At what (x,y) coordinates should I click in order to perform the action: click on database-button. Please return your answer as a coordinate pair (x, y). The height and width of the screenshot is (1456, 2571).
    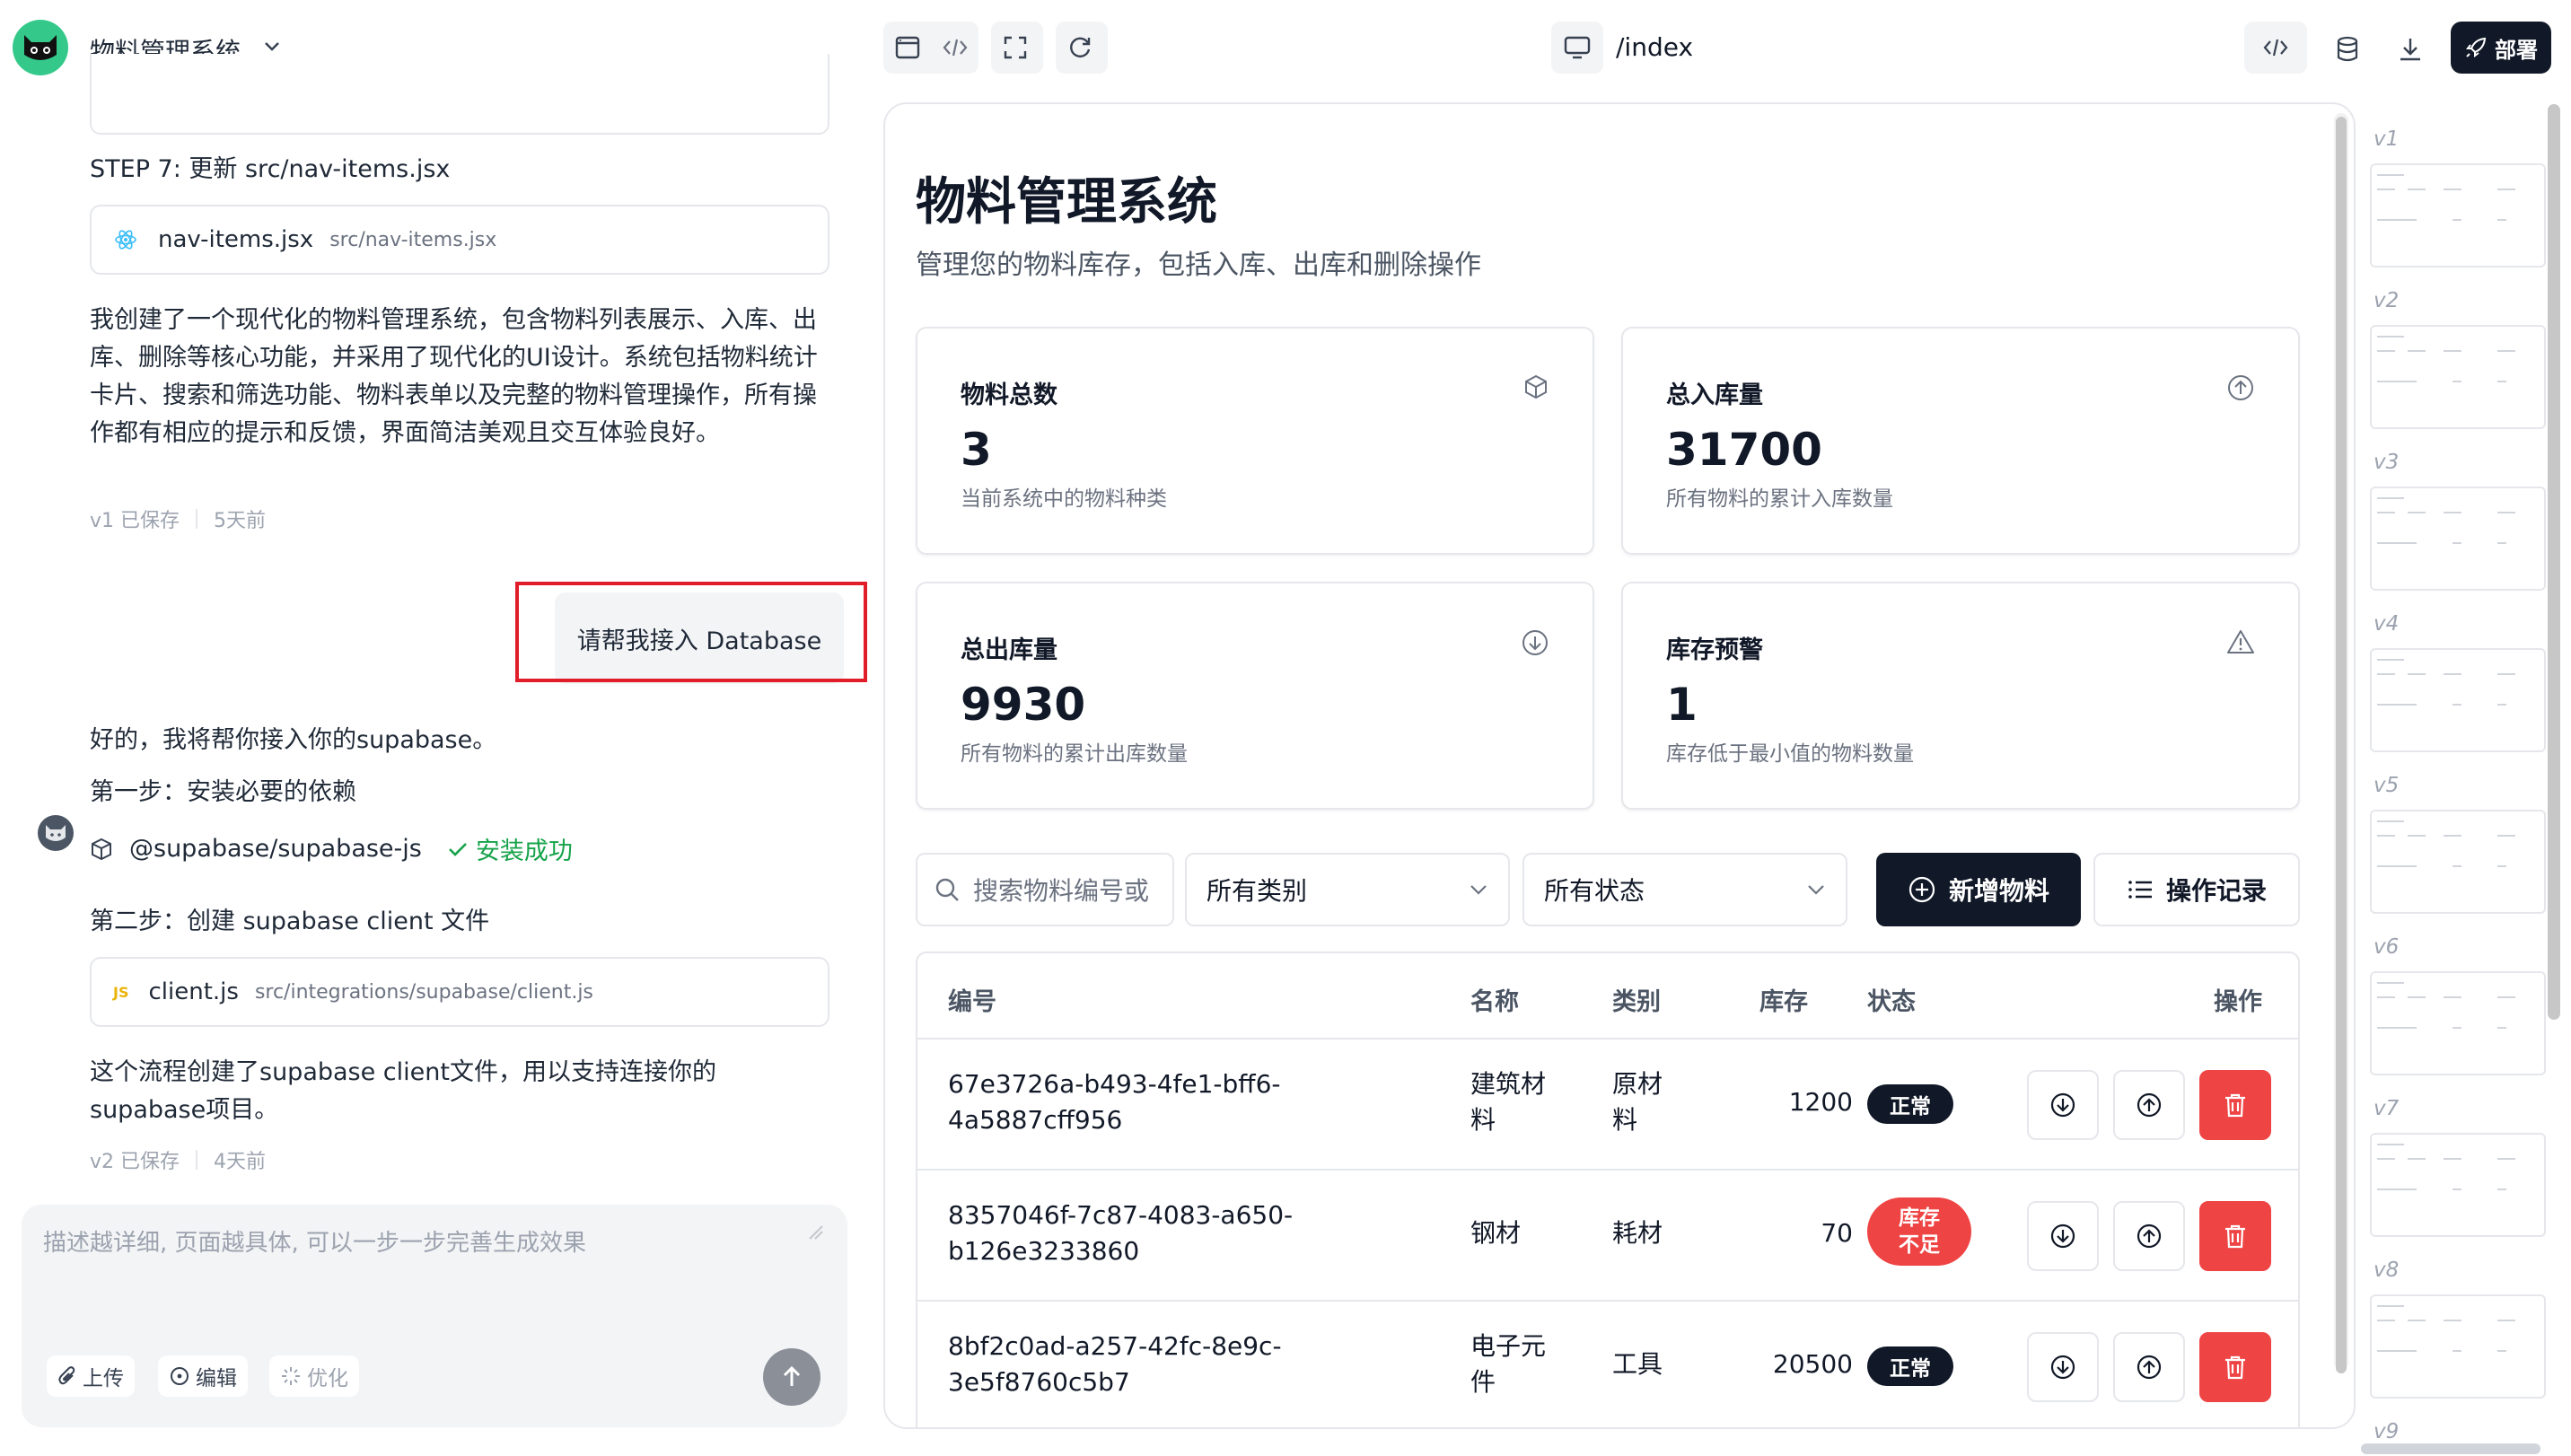
    Looking at the image, I should click on (2348, 49).